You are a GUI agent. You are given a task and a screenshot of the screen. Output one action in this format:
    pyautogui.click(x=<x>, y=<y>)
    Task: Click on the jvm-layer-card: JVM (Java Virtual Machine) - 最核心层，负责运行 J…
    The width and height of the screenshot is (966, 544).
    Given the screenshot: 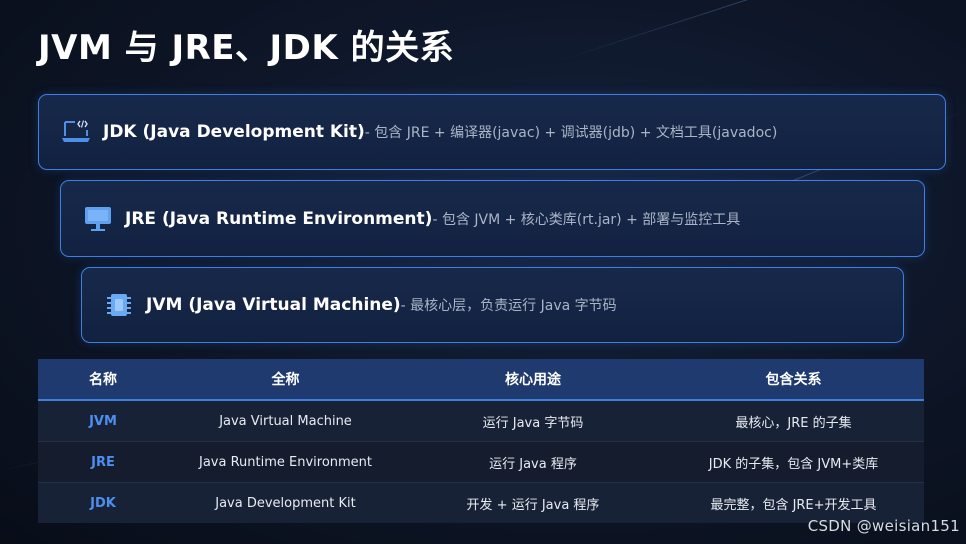 What is the action you would take?
    pyautogui.click(x=492, y=305)
    